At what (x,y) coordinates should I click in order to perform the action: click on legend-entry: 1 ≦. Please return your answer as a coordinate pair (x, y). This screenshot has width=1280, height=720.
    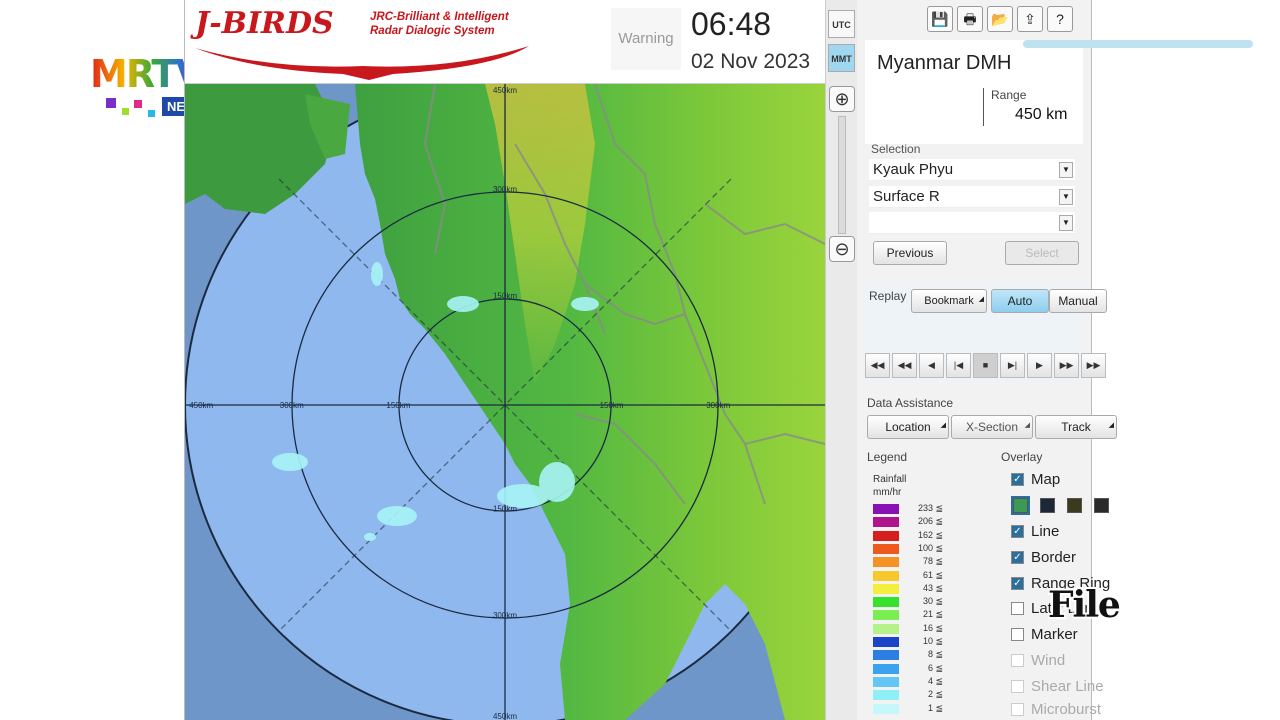
    Looking at the image, I should click on (933, 709).